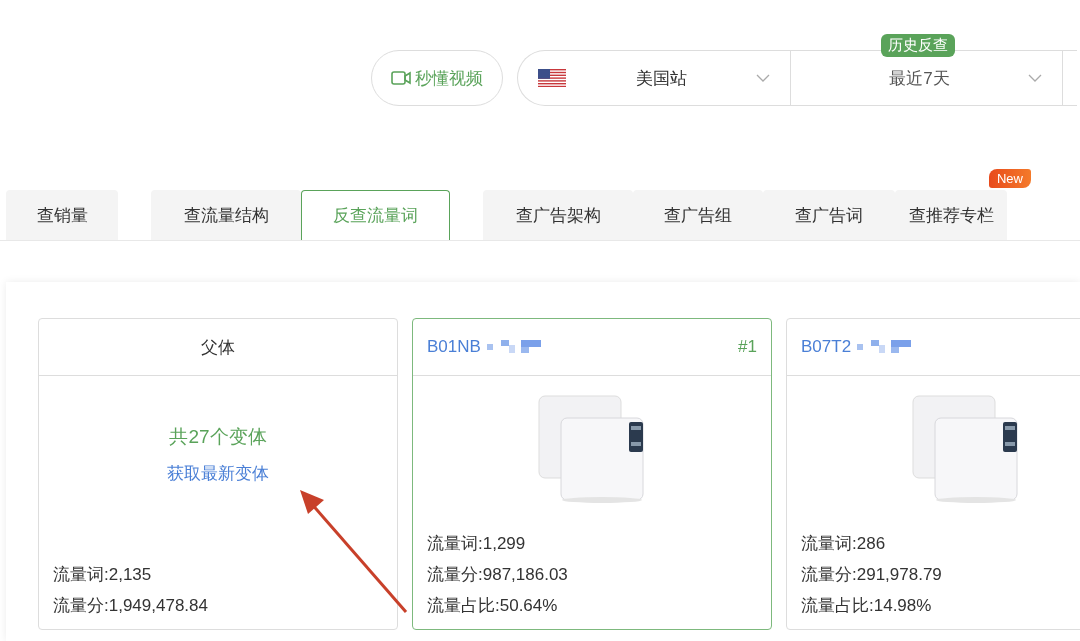 The image size is (1080, 641). What do you see at coordinates (103, 575) in the screenshot?
I see `stat-text: 流量词:2,135` at bounding box center [103, 575].